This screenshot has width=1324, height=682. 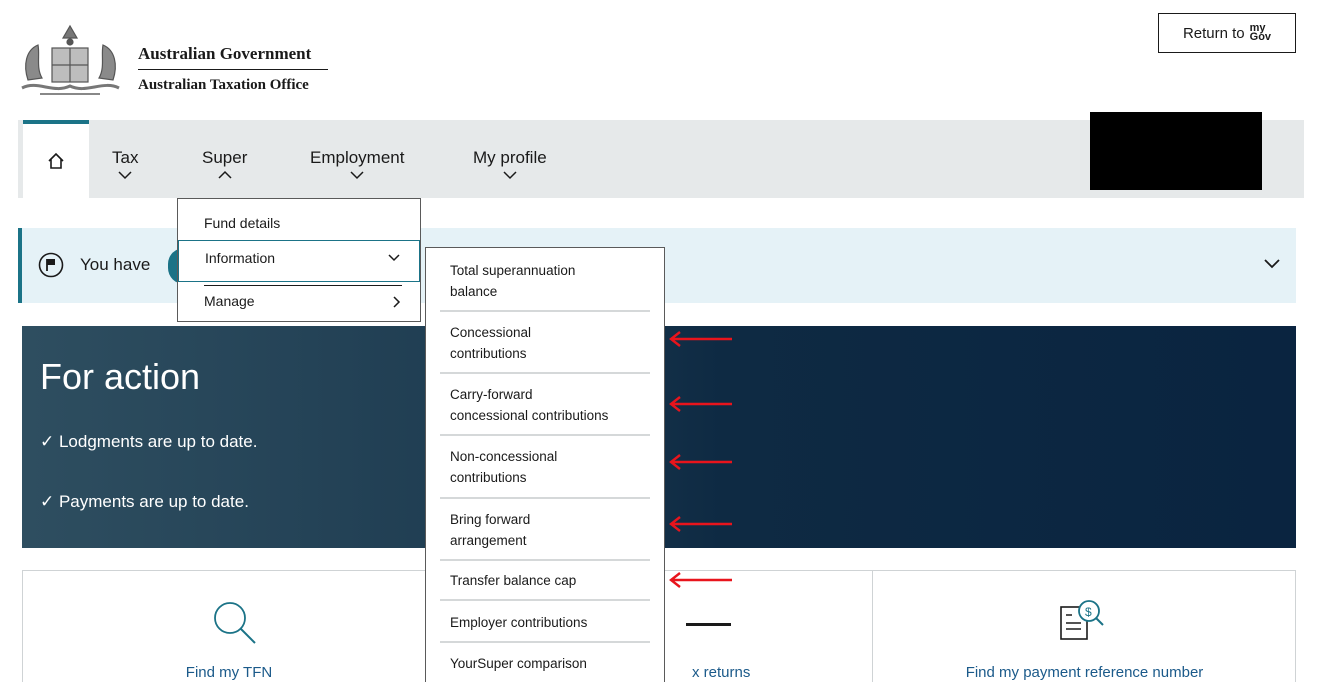 I want to click on nav-item-employment: Employment, so click(x=357, y=164).